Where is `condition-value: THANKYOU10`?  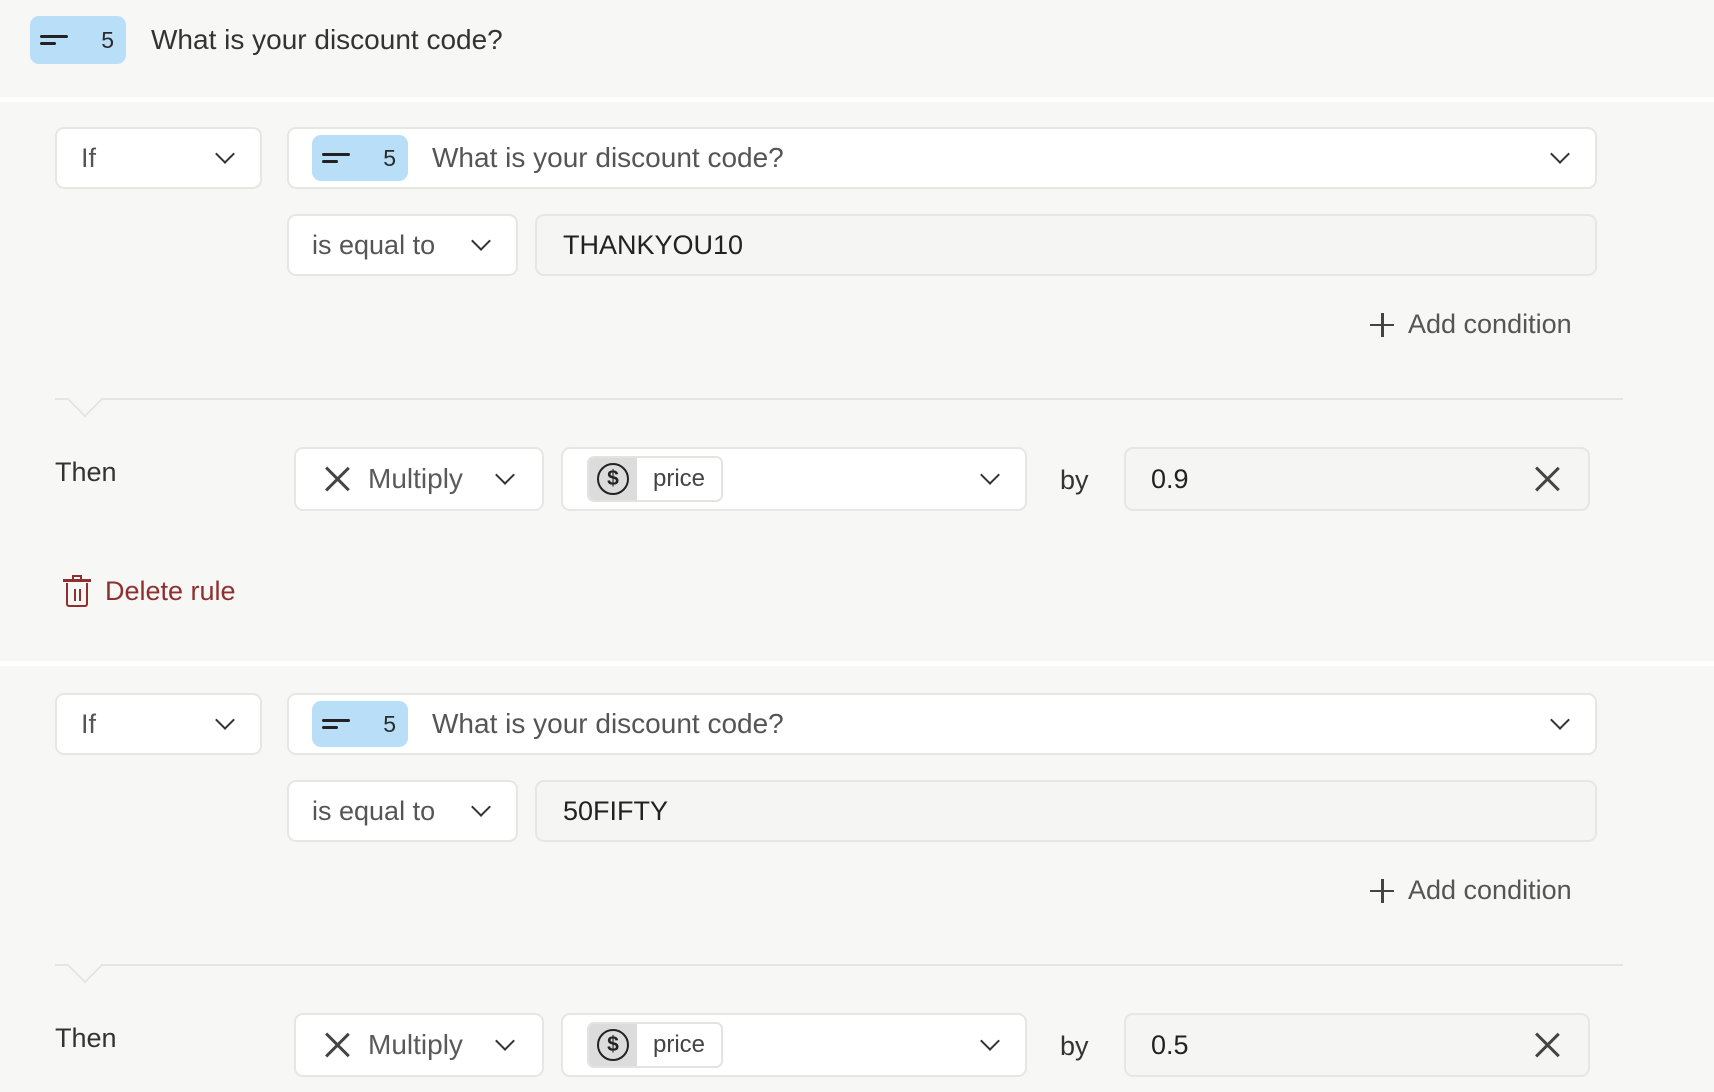 condition-value: THANKYOU10 is located at coordinates (653, 244).